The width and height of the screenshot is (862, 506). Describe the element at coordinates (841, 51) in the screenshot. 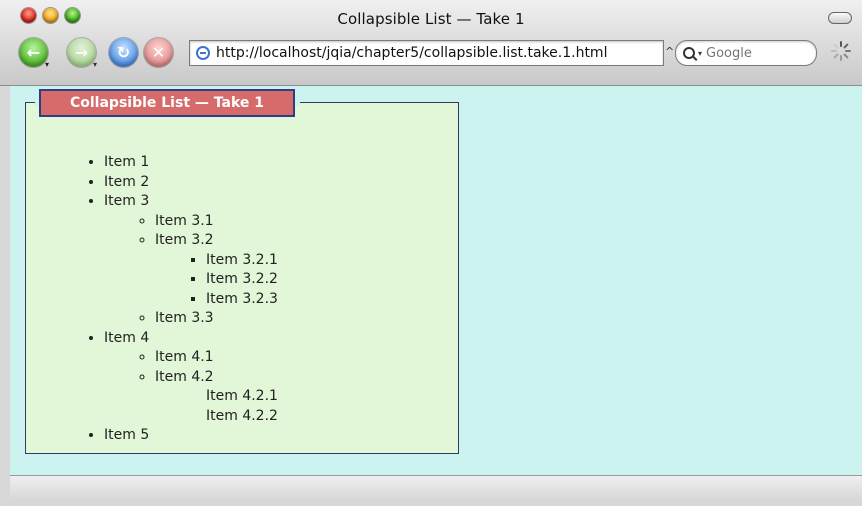

I see `loading-spinner-icon` at that location.